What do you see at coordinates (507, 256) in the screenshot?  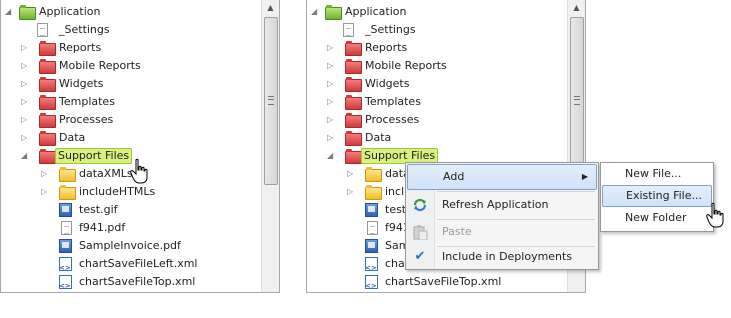 I see `menu-item-label: Include in Deployments` at bounding box center [507, 256].